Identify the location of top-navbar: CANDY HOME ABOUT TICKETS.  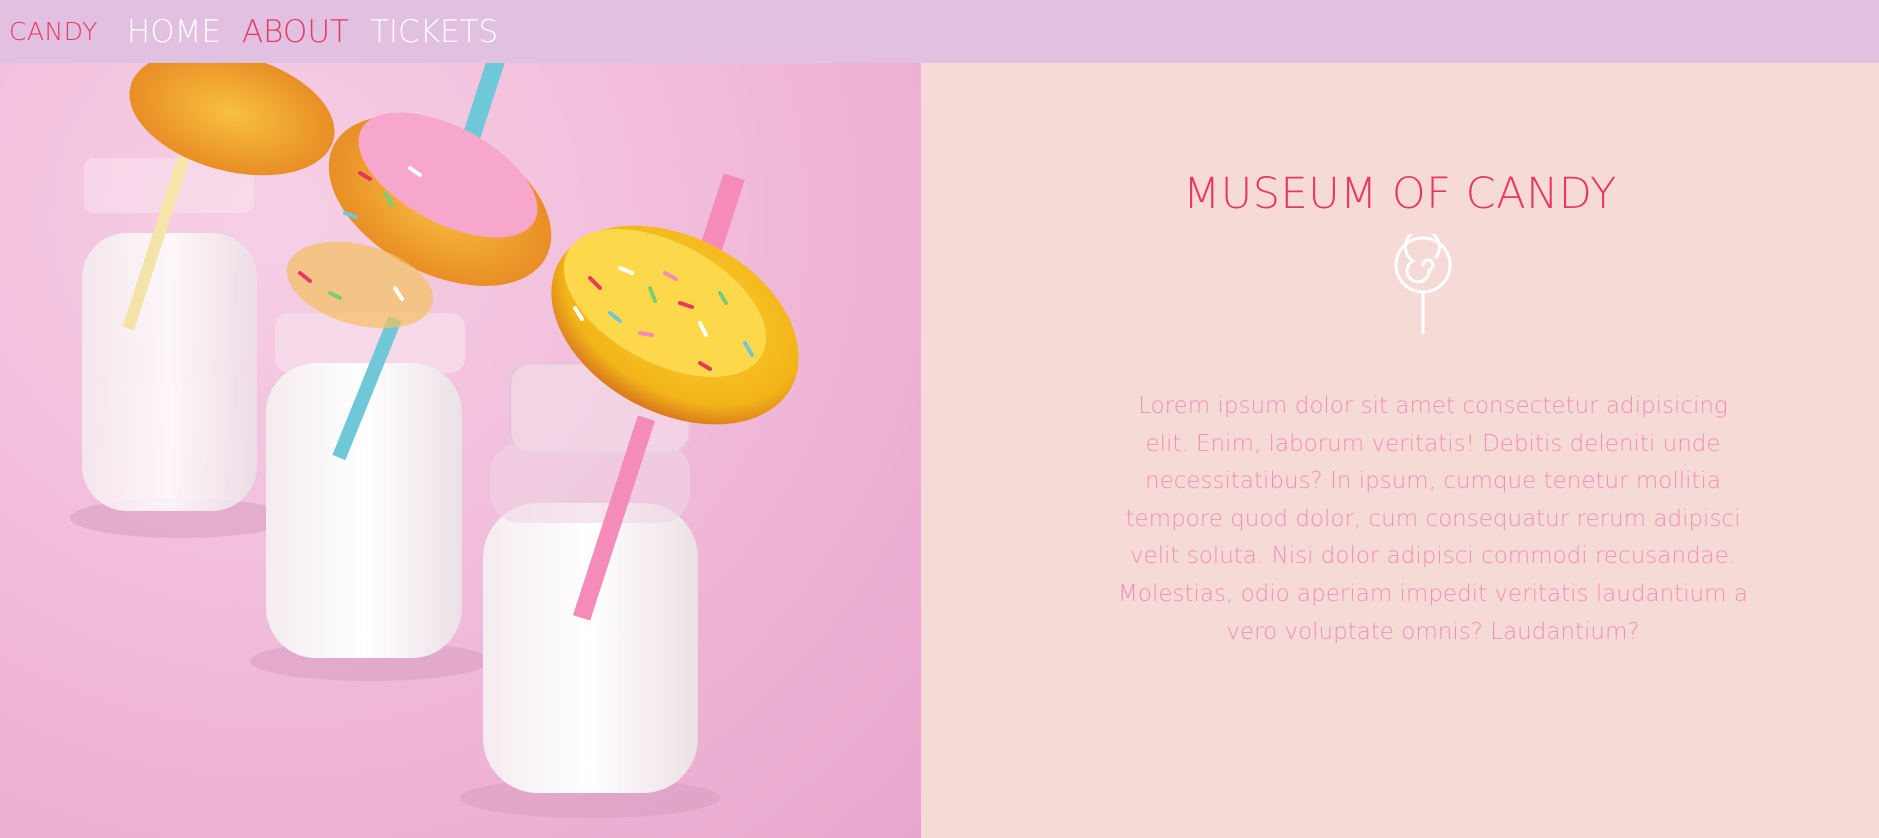
(939, 31).